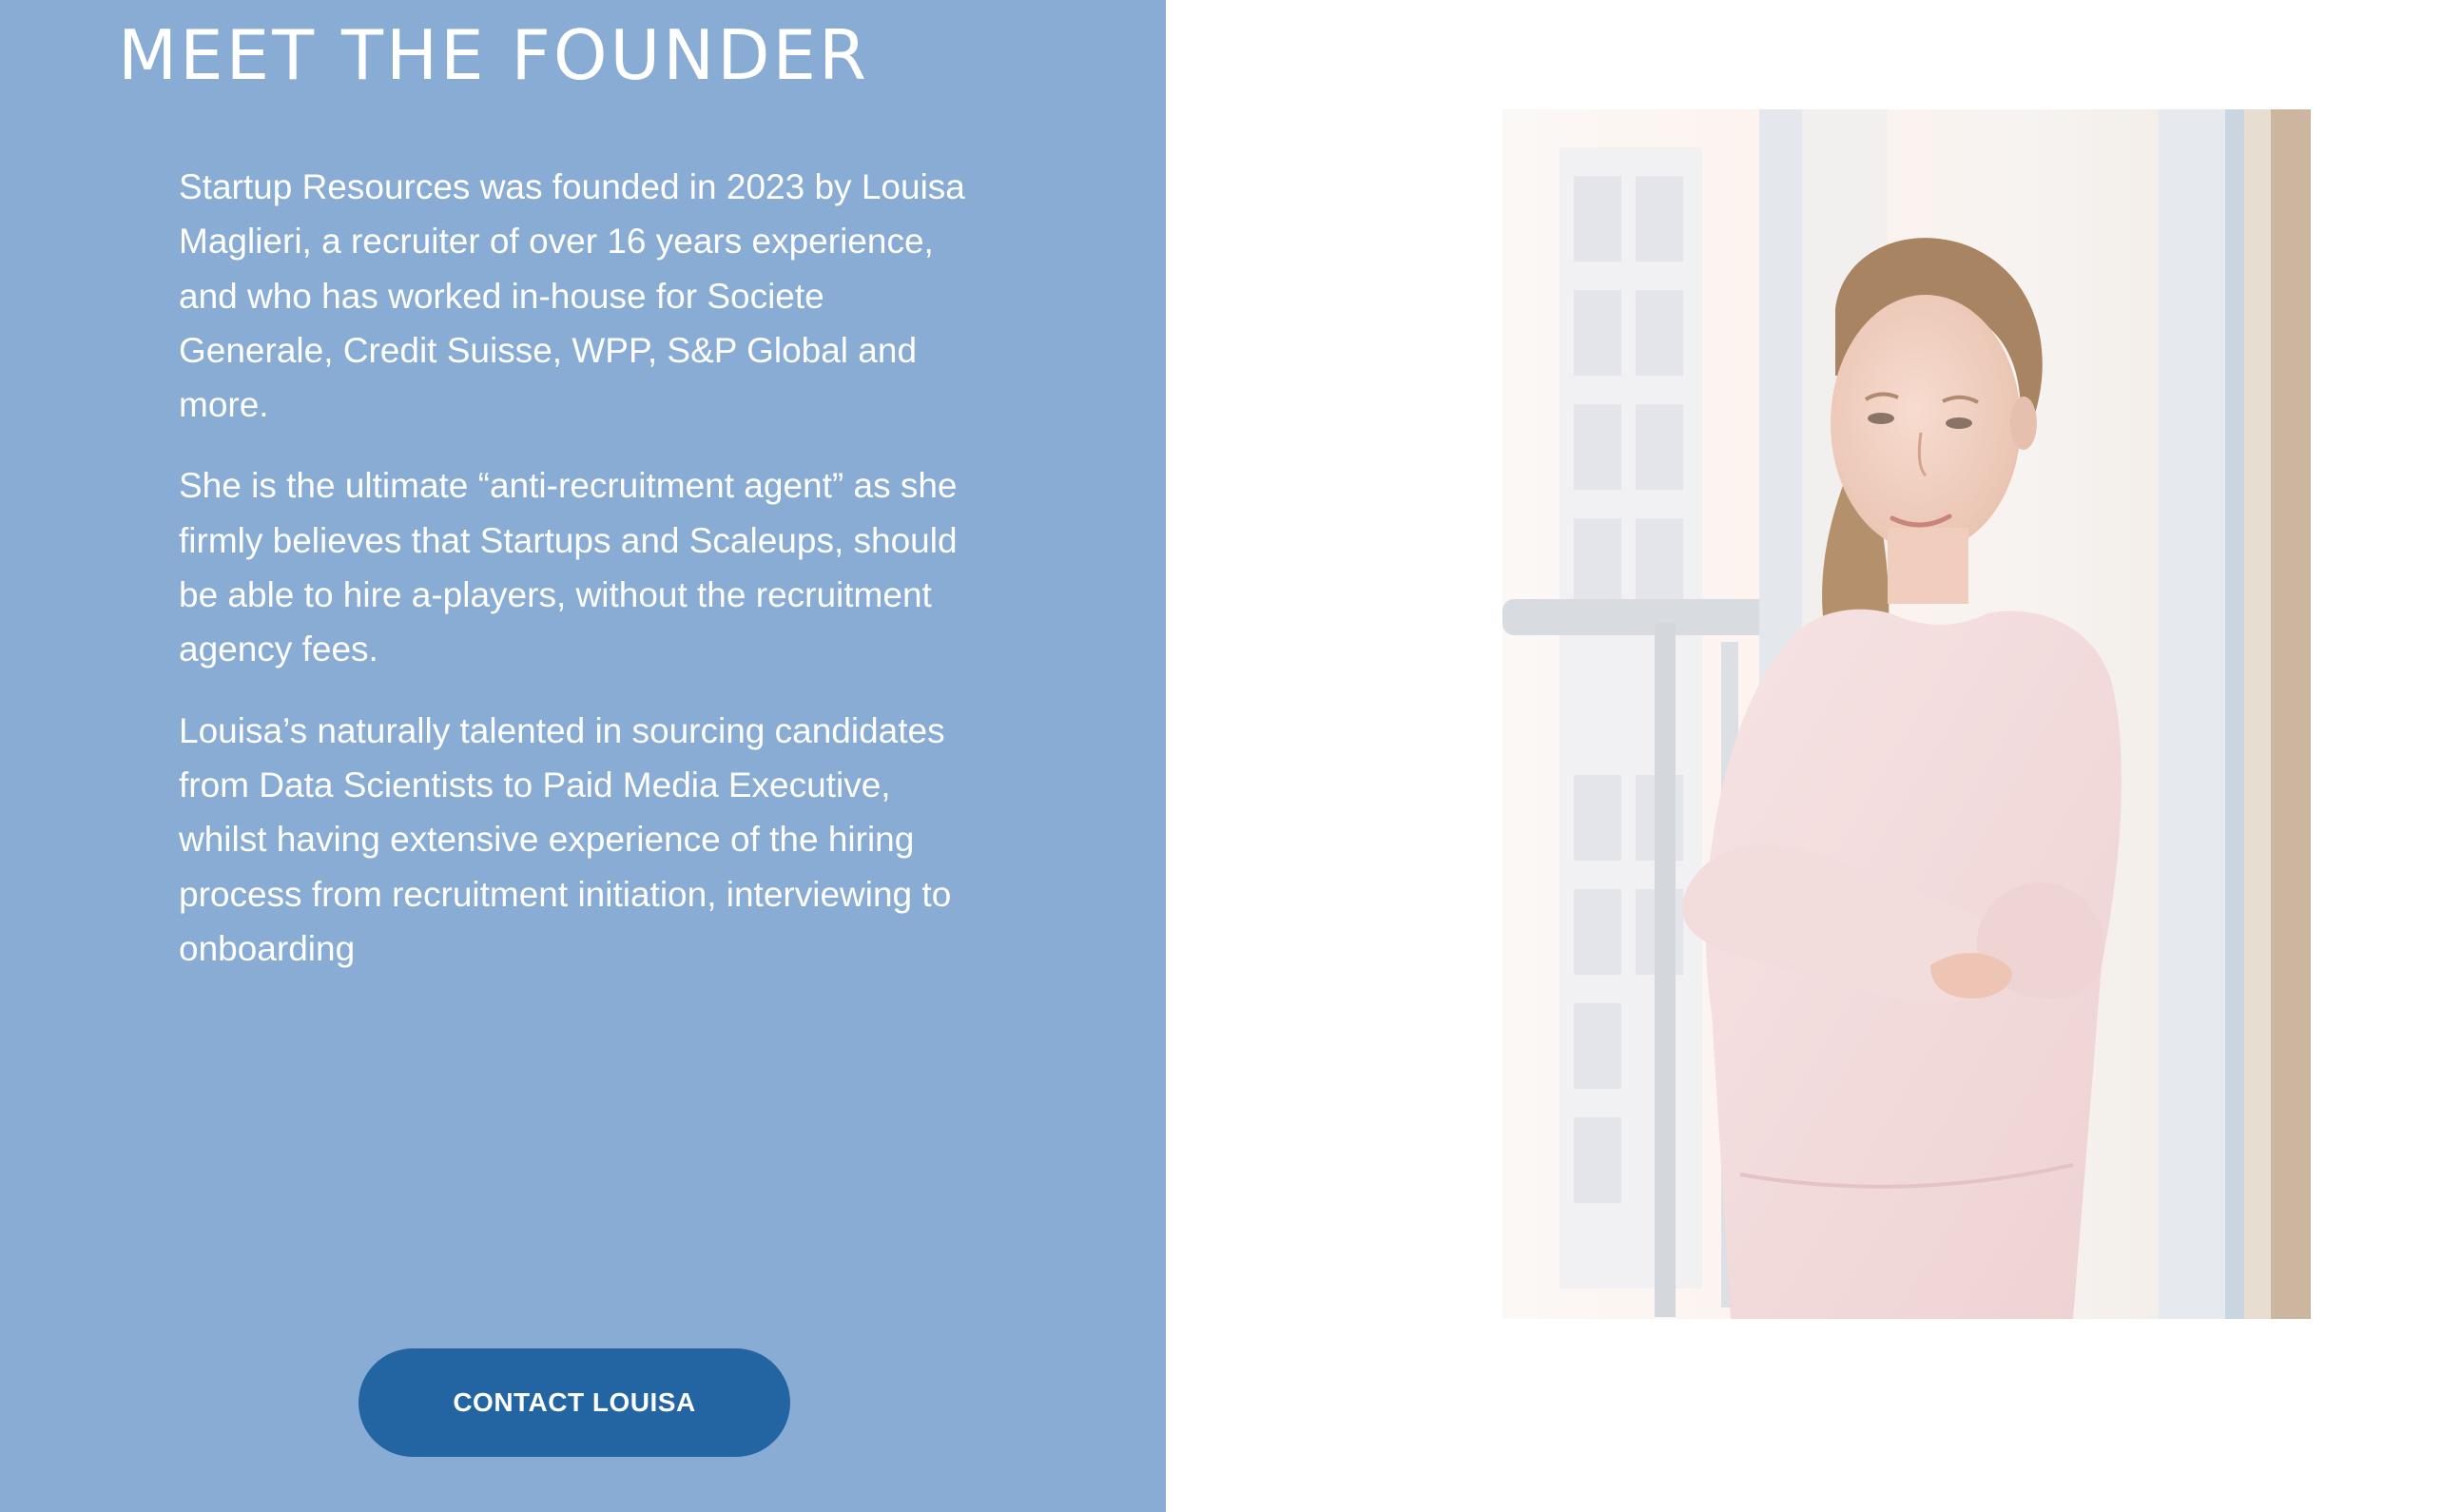 This screenshot has height=1512, width=2442. I want to click on section-heading: MEET THE FOUNDER, so click(494, 55).